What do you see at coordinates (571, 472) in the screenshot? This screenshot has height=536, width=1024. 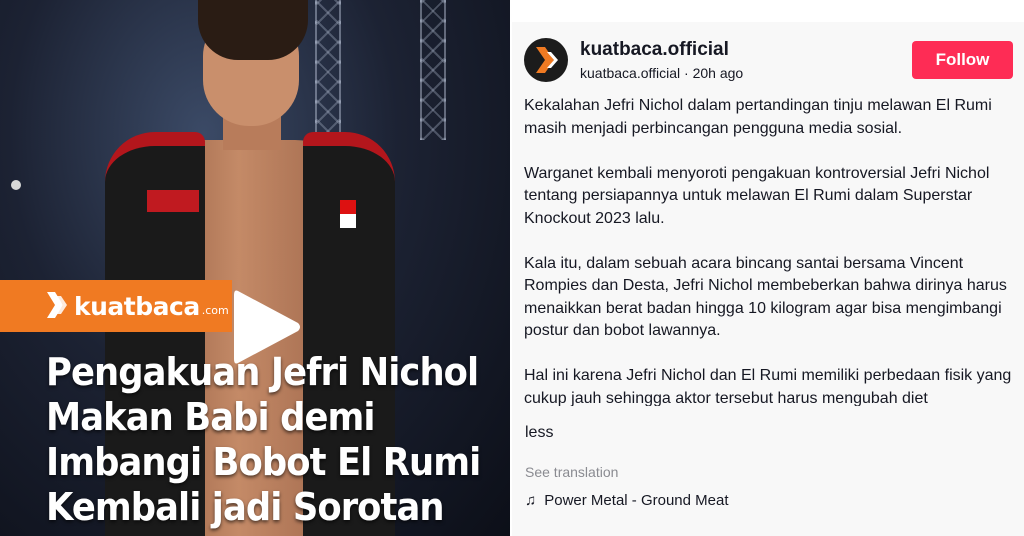 I see `see-translation-link: See translation` at bounding box center [571, 472].